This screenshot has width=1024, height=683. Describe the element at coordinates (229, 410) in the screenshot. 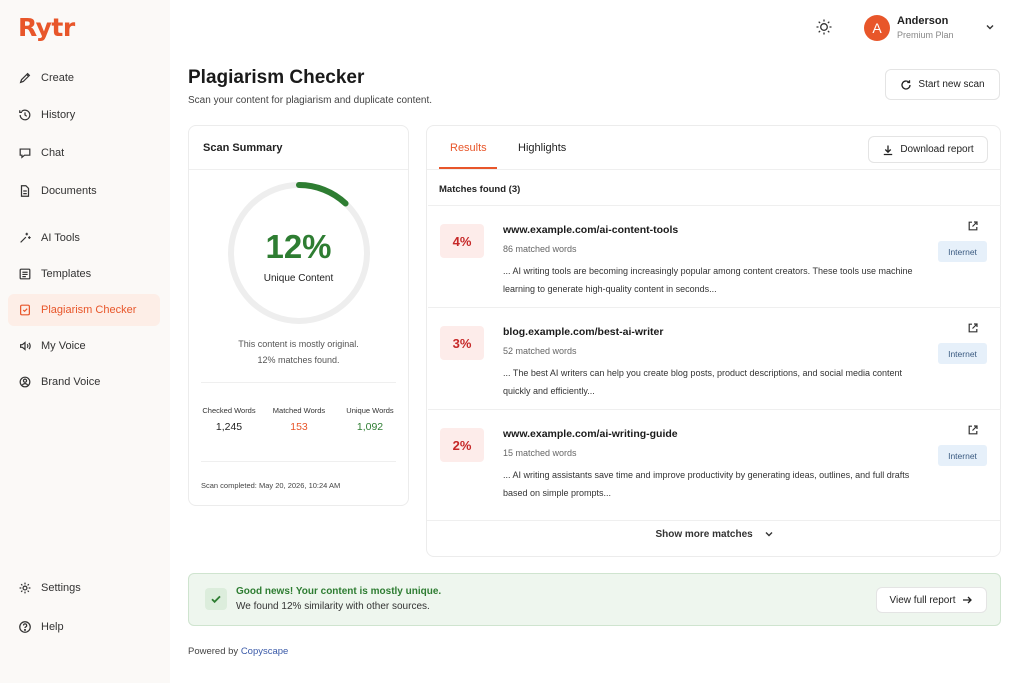

I see `stat-checked-label: Checked Words` at that location.